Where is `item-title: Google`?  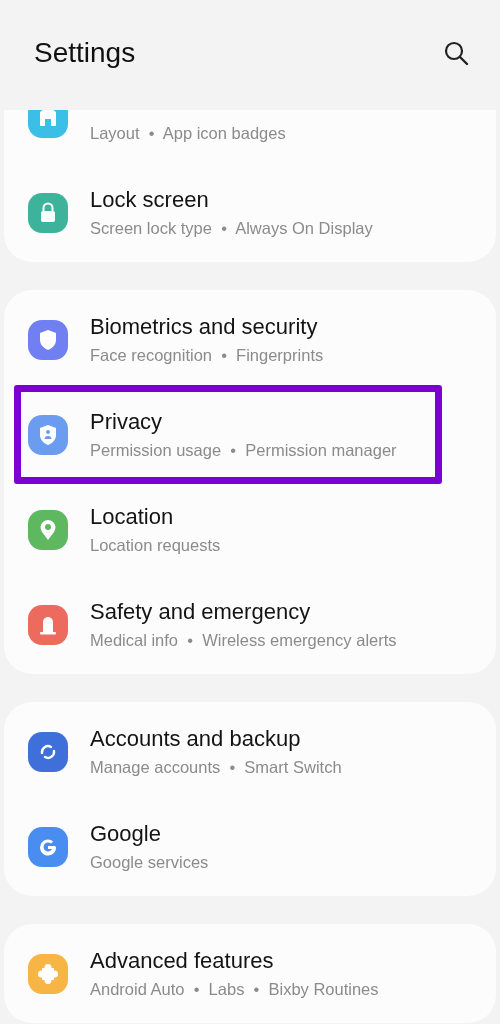
item-title: Google is located at coordinates (126, 833).